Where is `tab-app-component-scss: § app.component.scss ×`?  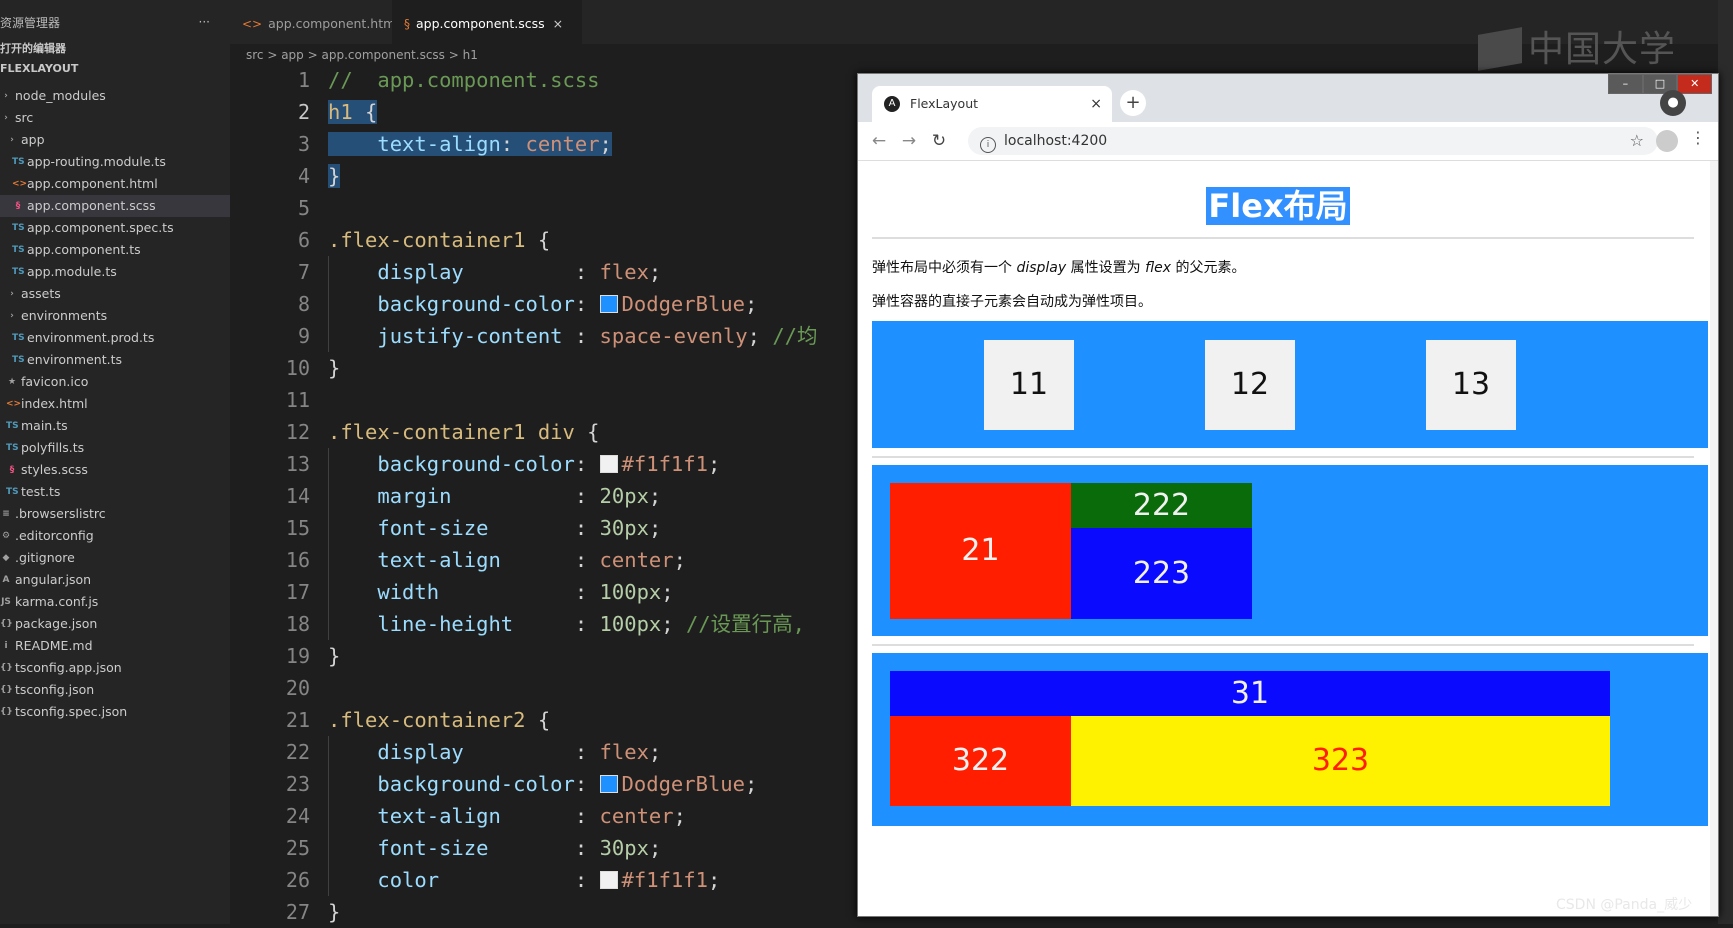 tab-app-component-scss: § app.component.scss × is located at coordinates (487, 22).